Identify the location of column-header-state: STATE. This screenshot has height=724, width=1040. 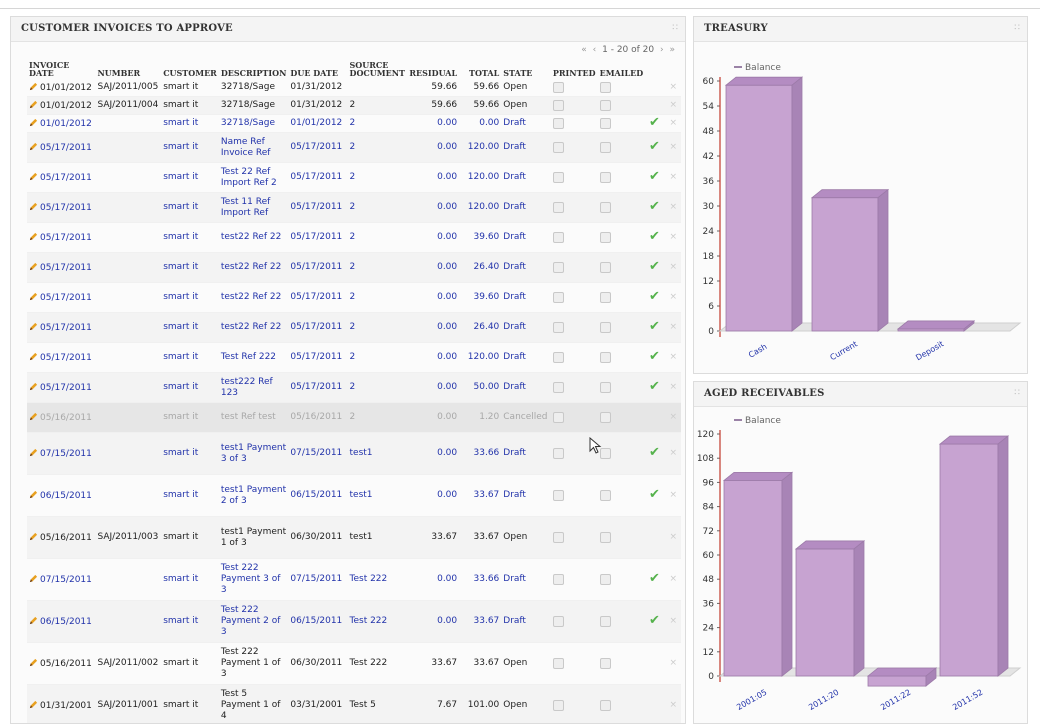
(526, 69).